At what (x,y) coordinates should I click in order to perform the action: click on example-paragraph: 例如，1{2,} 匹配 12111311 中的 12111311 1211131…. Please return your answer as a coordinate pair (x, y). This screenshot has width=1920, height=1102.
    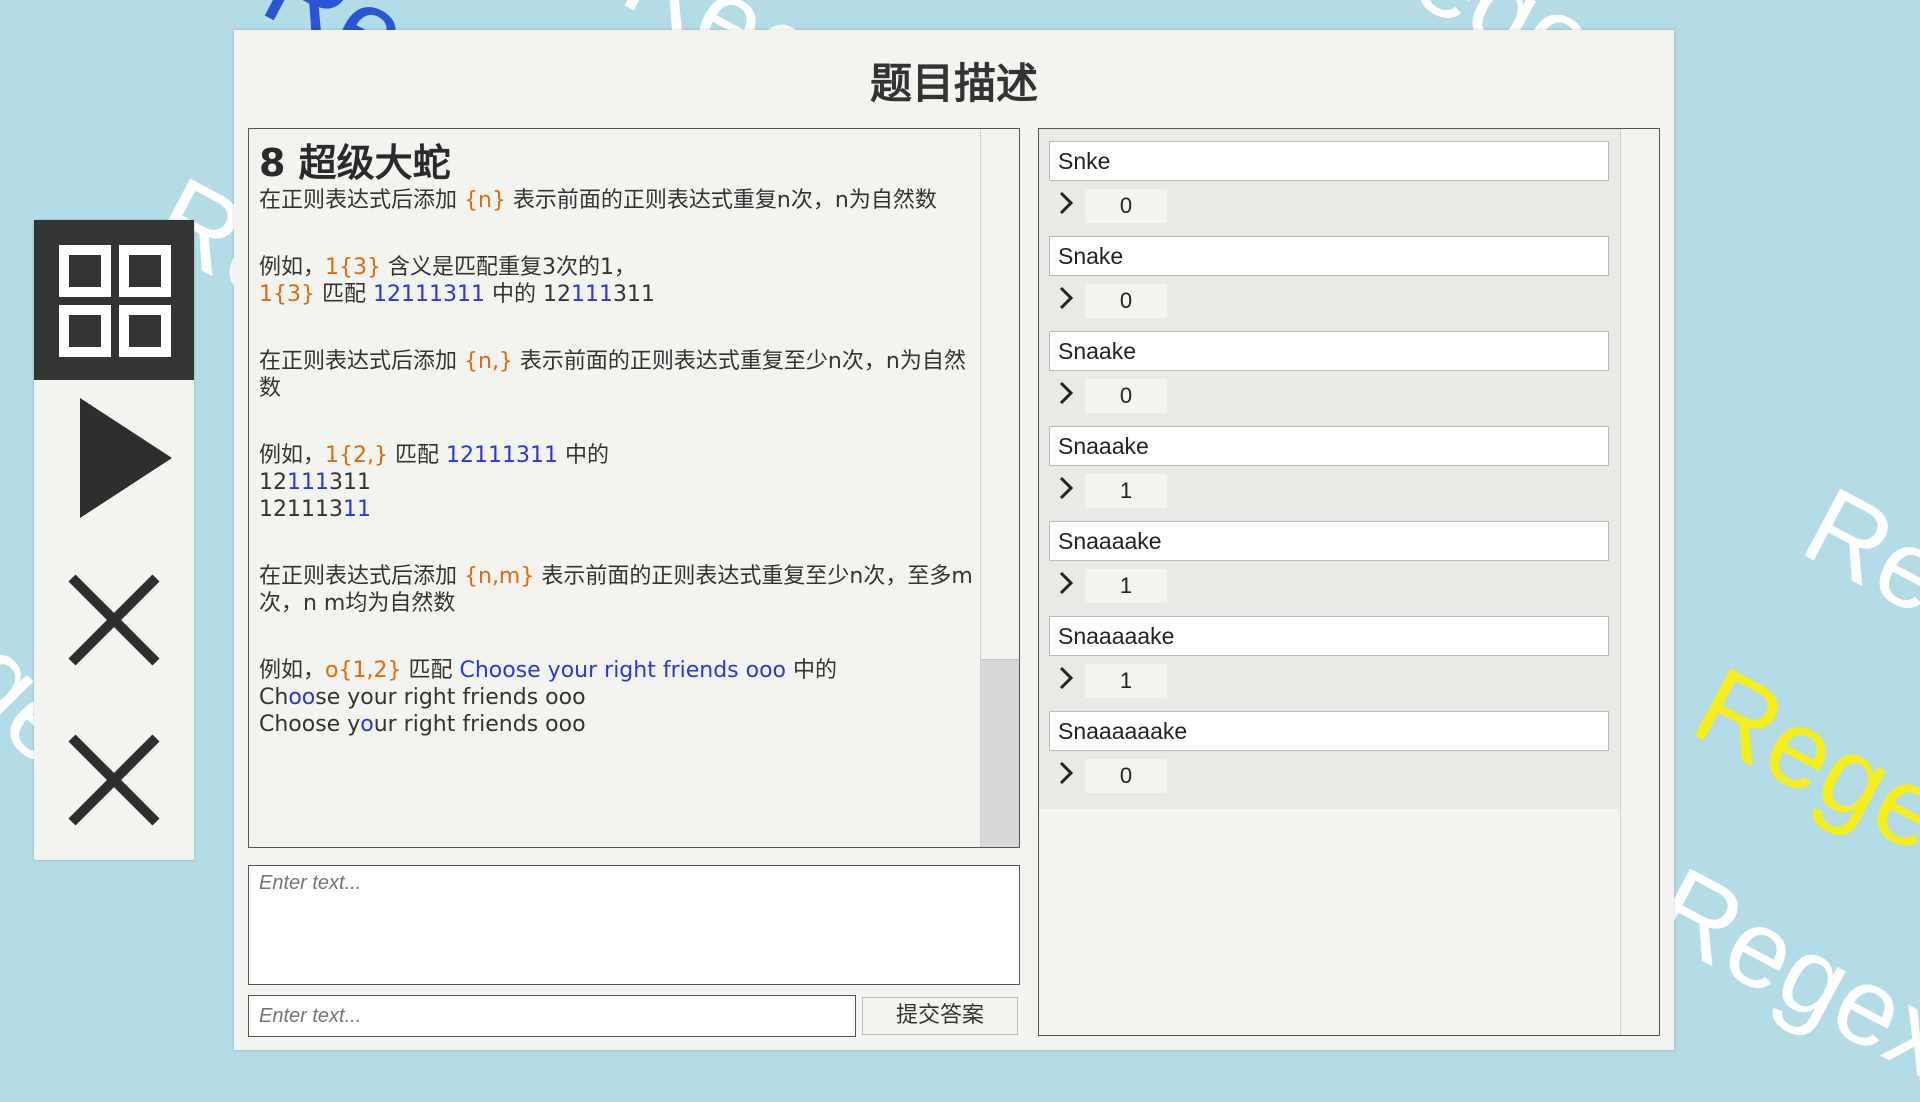
    Looking at the image, I should click on (619, 482).